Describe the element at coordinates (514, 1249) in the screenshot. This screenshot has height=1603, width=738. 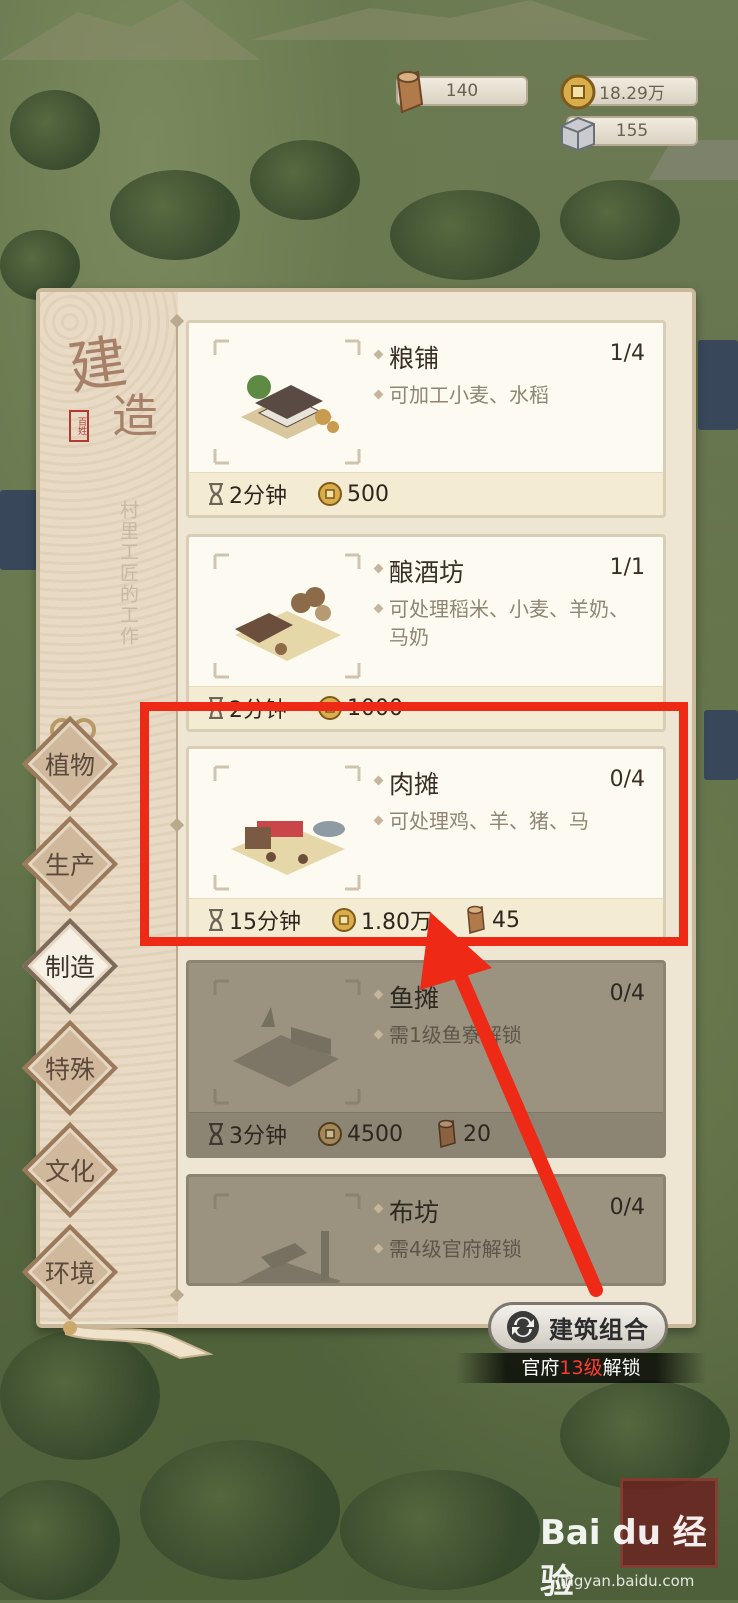
I see `unlock-requirement: 需4级官府解锁` at that location.